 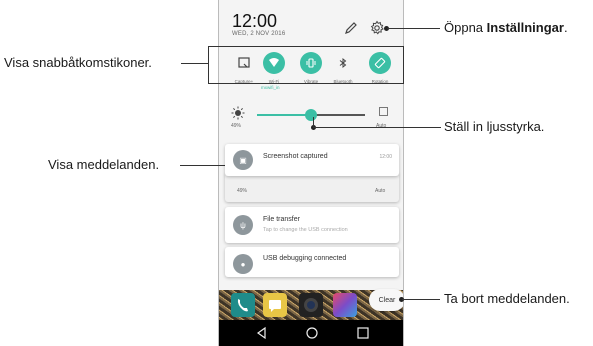 I want to click on brightness-level: 49%, so click(x=236, y=126).